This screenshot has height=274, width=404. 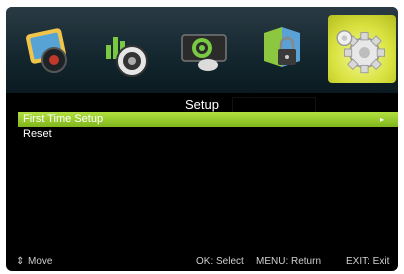 I want to click on page-title: Setup, so click(x=202, y=104).